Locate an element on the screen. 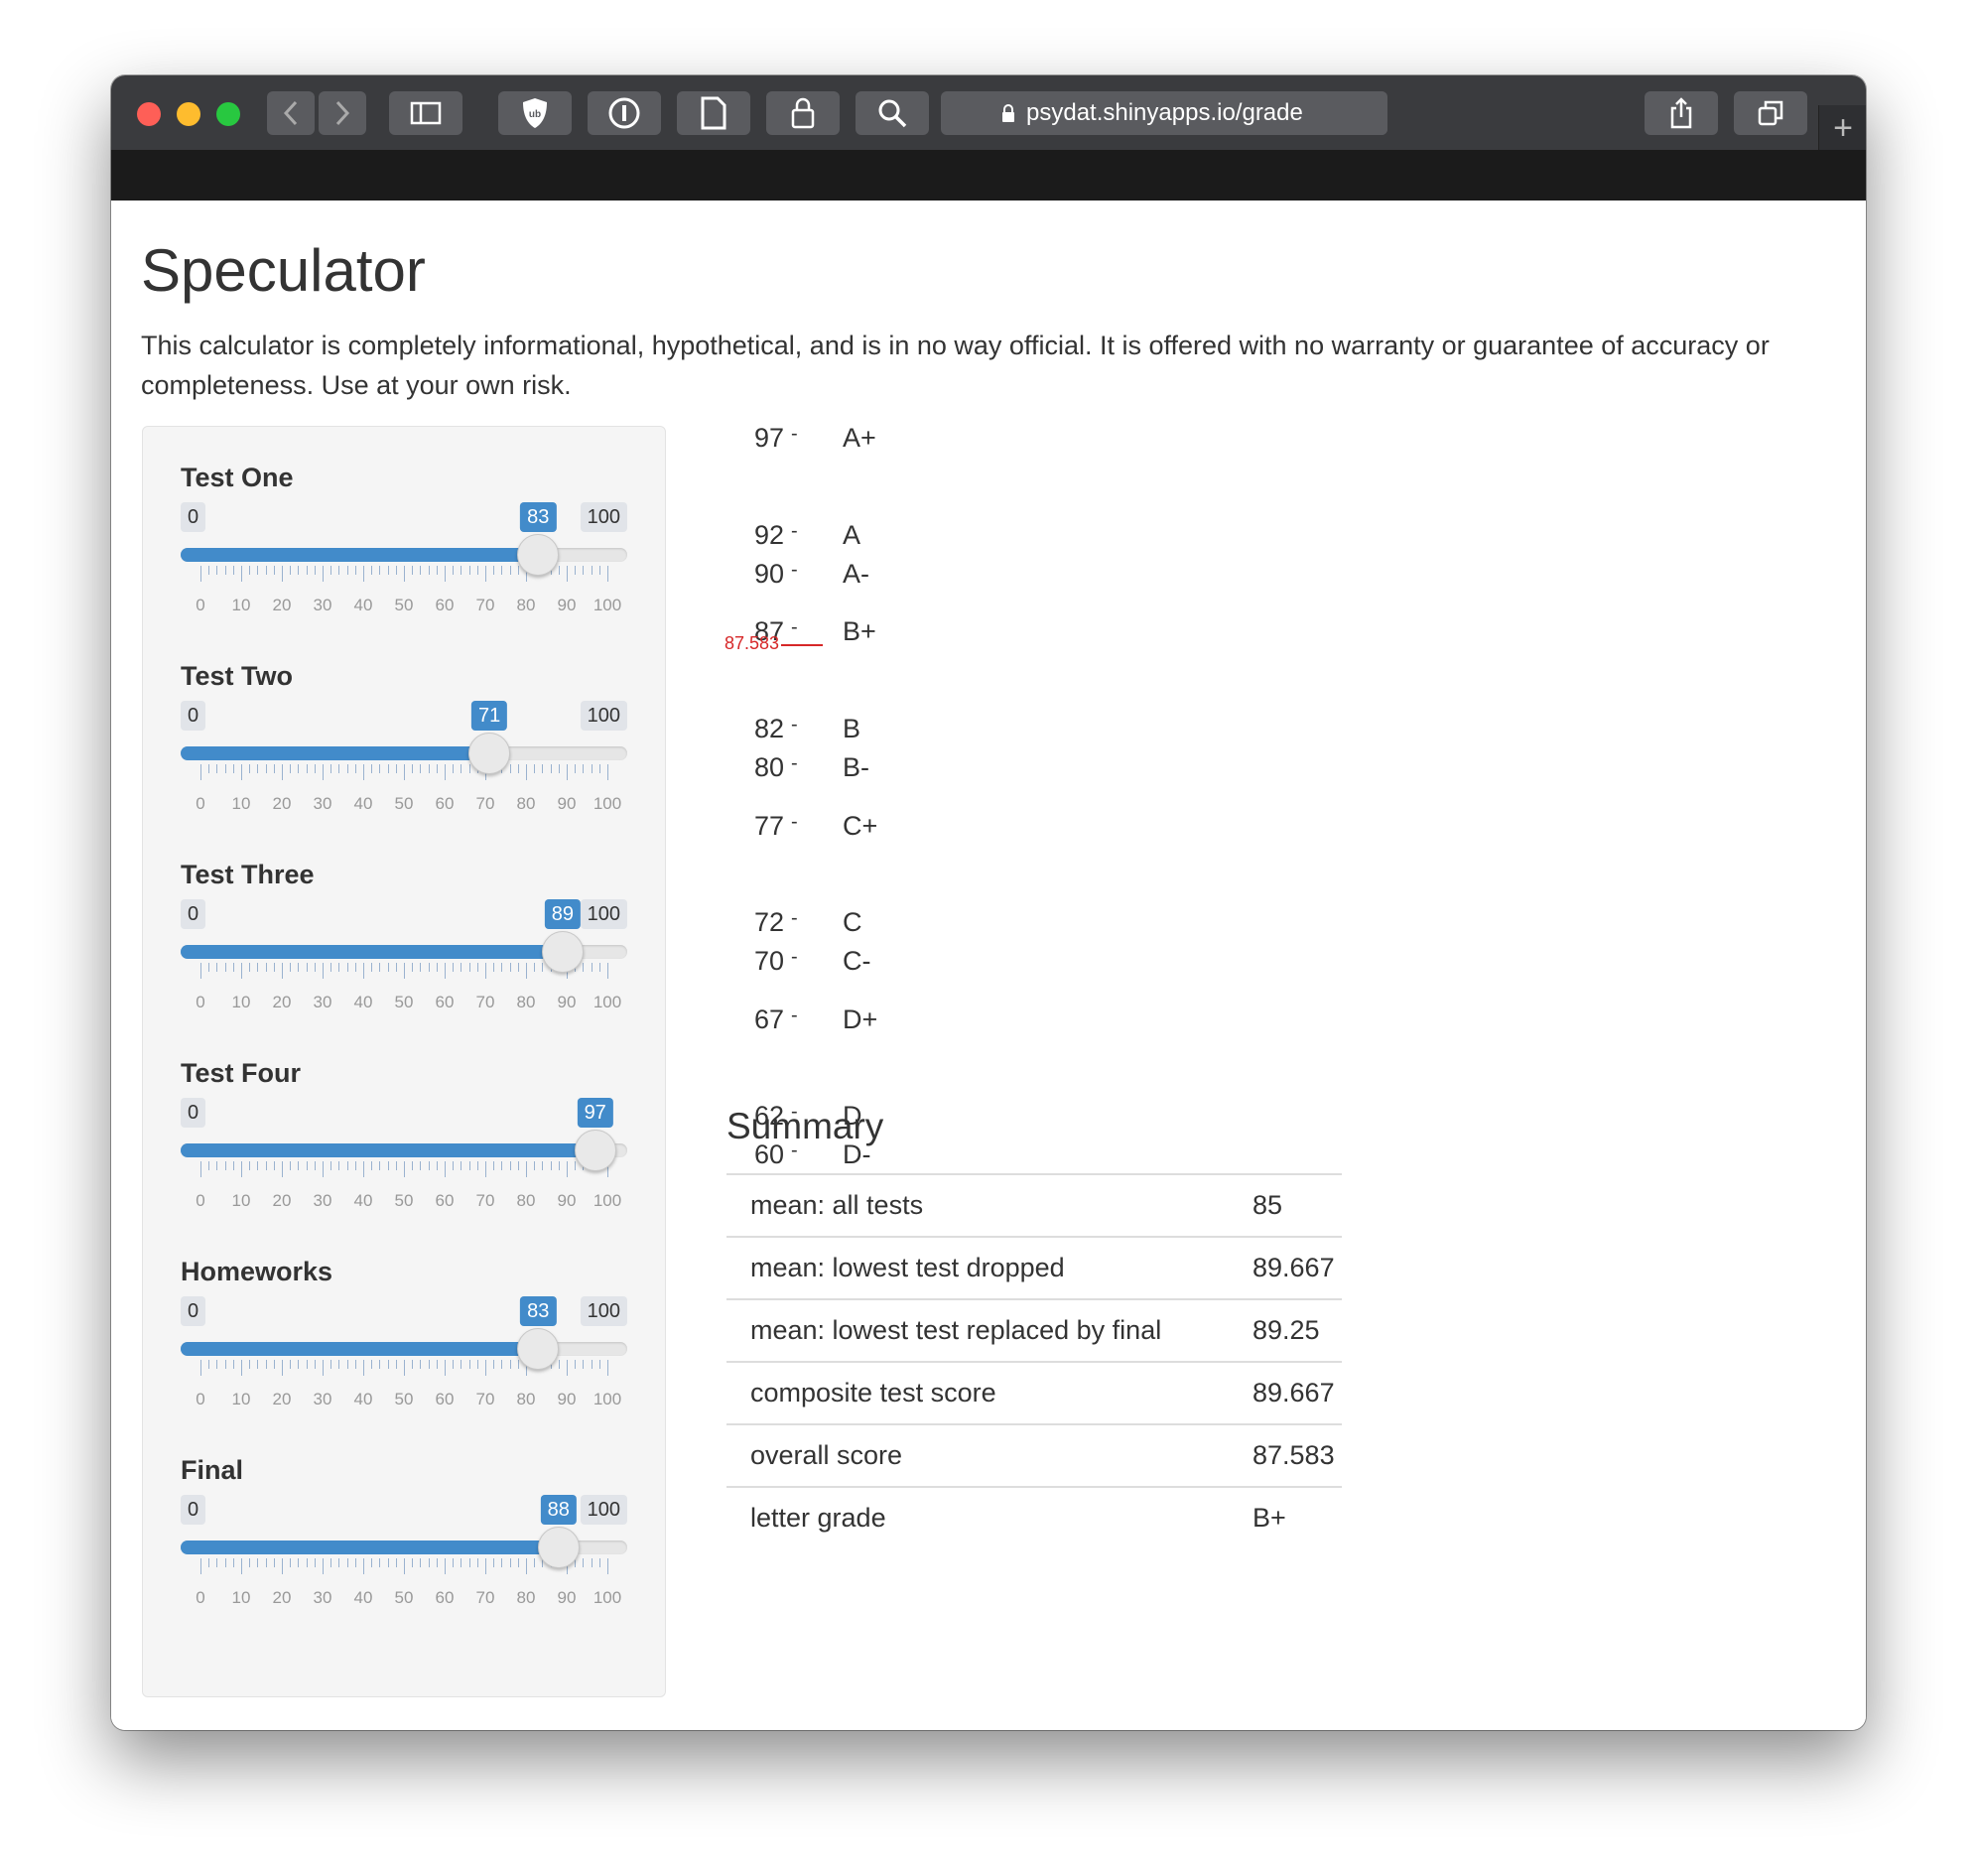  new-tab-button: + is located at coordinates (1842, 128).